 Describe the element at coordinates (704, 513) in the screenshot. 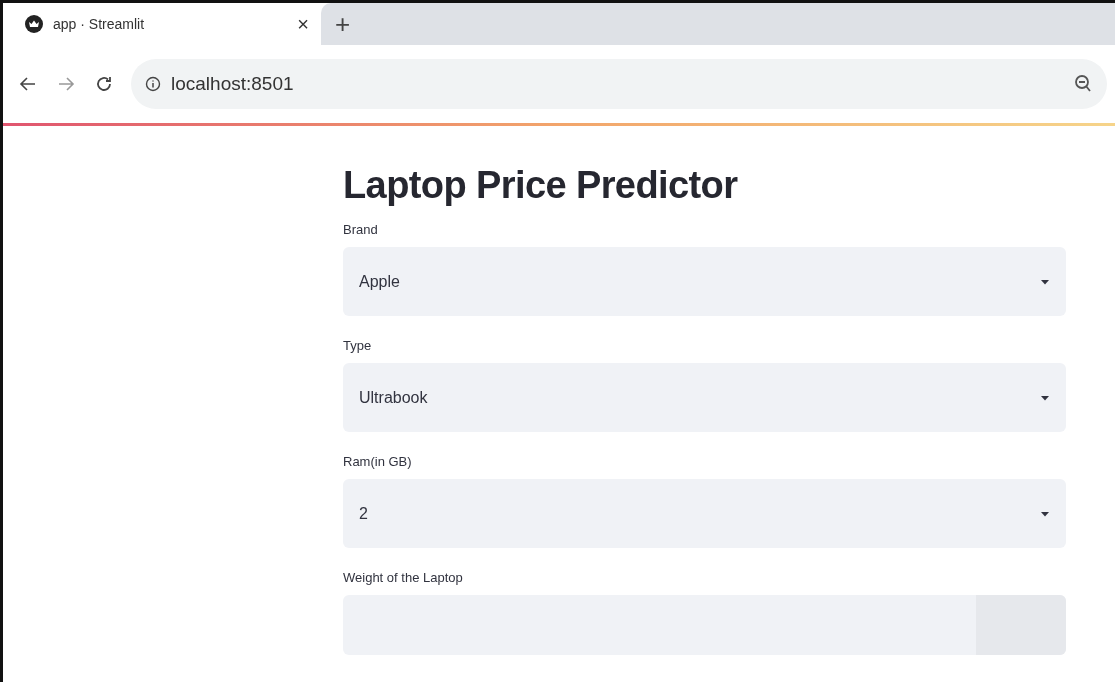

I see `select-dropdown: 2` at that location.